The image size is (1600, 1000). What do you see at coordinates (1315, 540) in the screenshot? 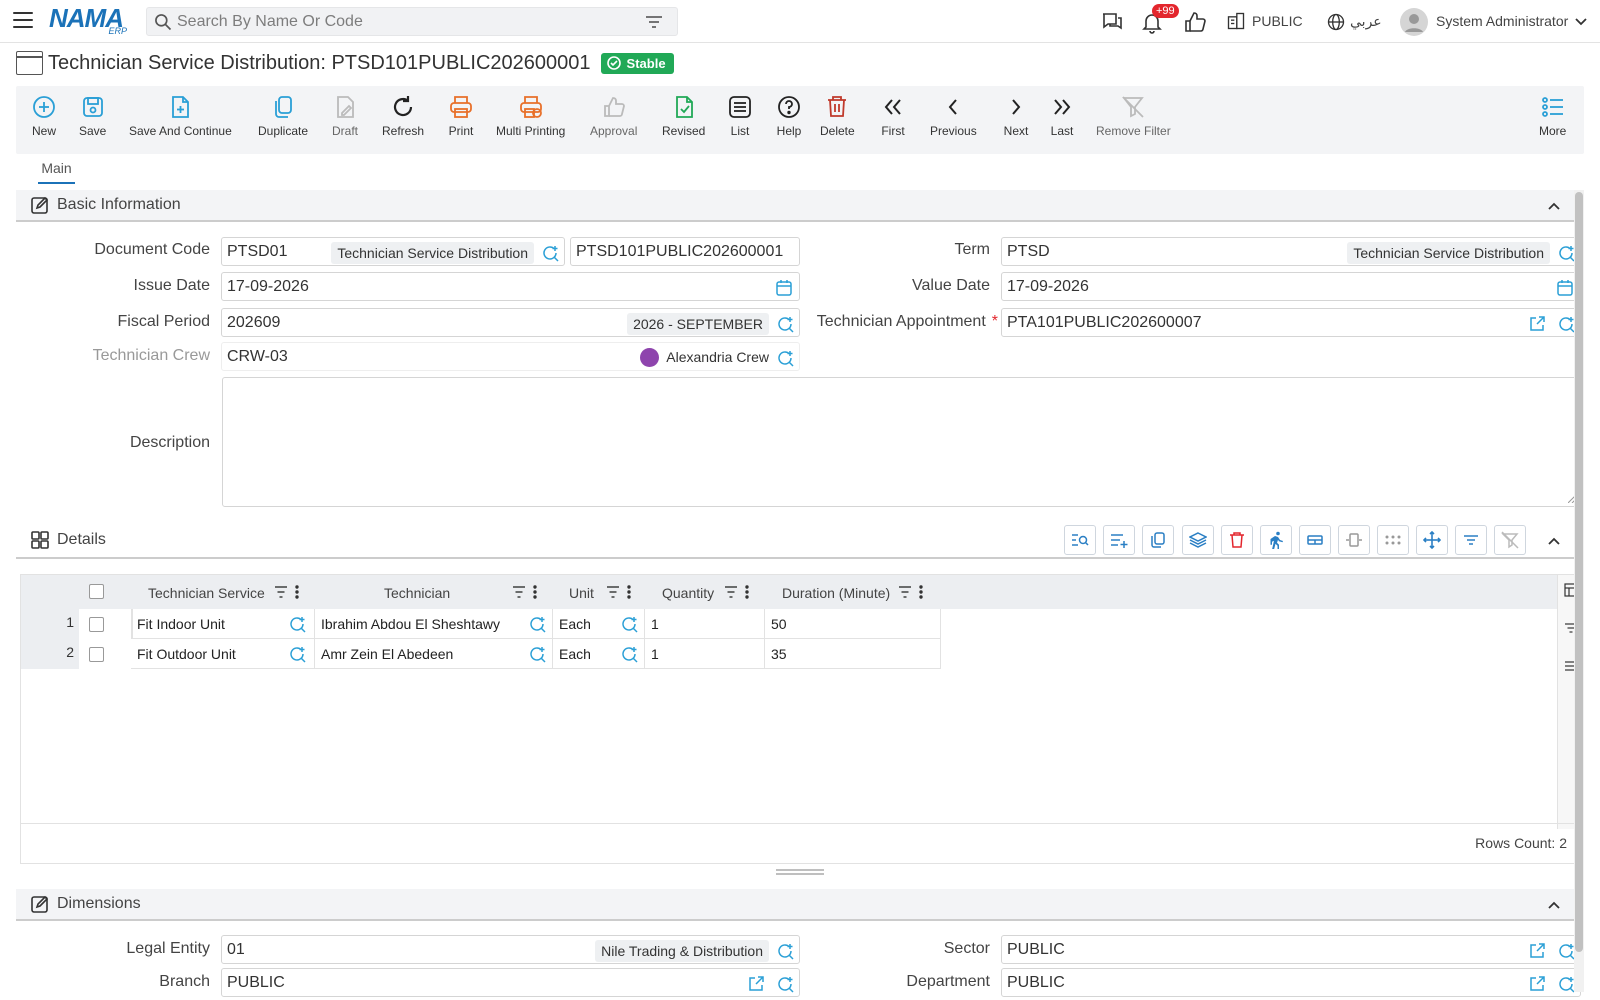
I see `group-button` at bounding box center [1315, 540].